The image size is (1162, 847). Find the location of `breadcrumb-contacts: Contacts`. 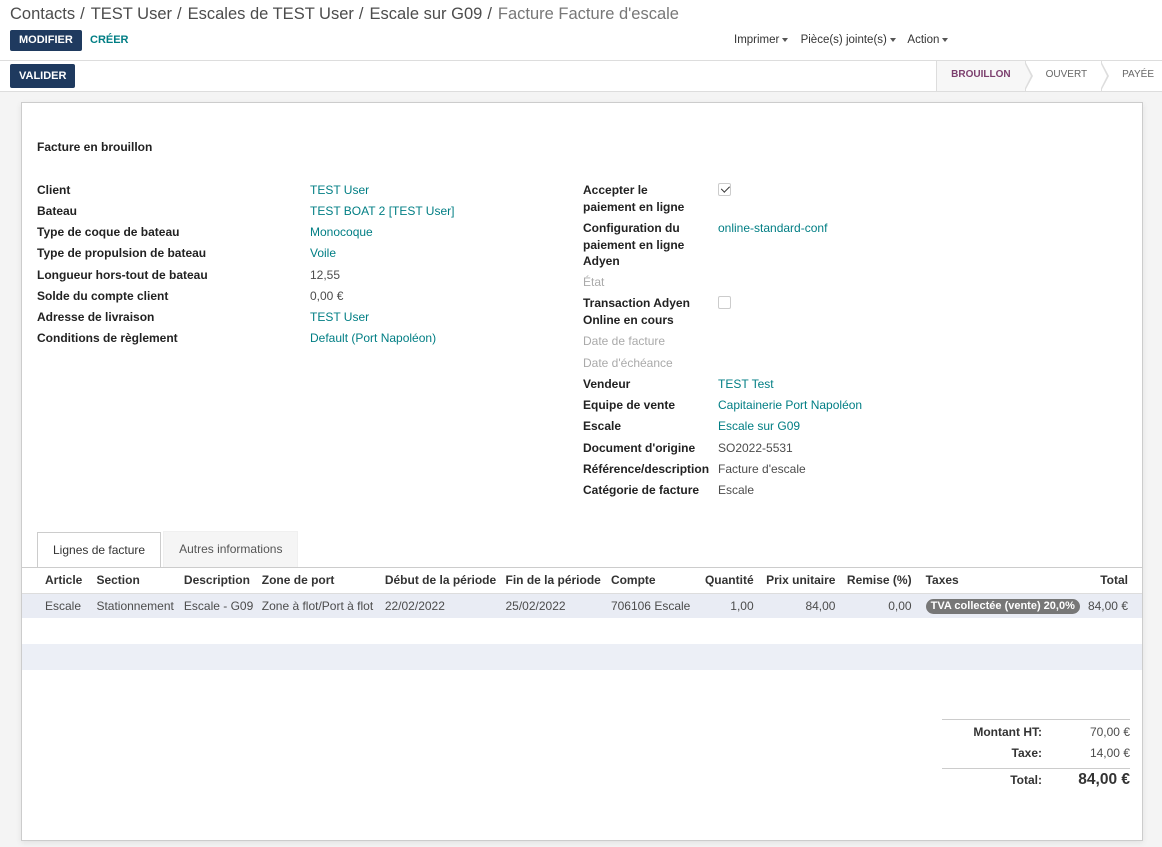

breadcrumb-contacts: Contacts is located at coordinates (42, 14).